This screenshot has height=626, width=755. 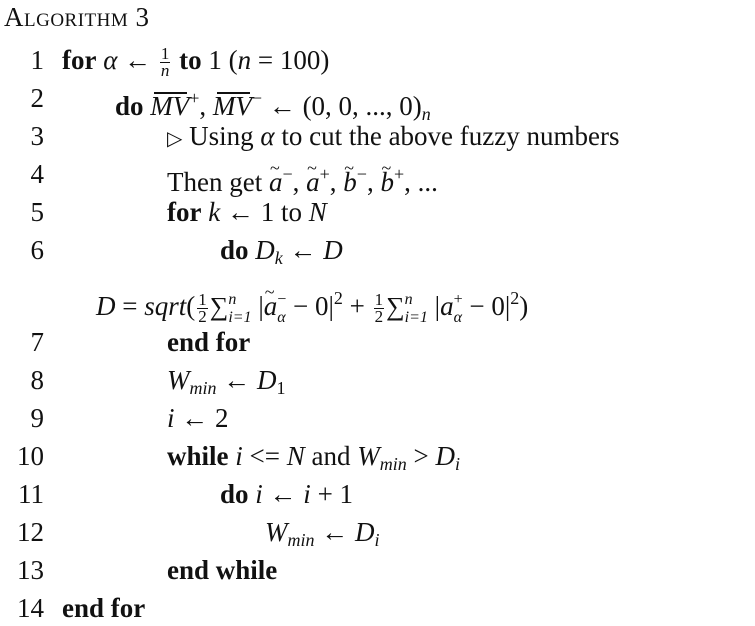 What do you see at coordinates (222, 570) in the screenshot?
I see `keyword-end-while: end while` at bounding box center [222, 570].